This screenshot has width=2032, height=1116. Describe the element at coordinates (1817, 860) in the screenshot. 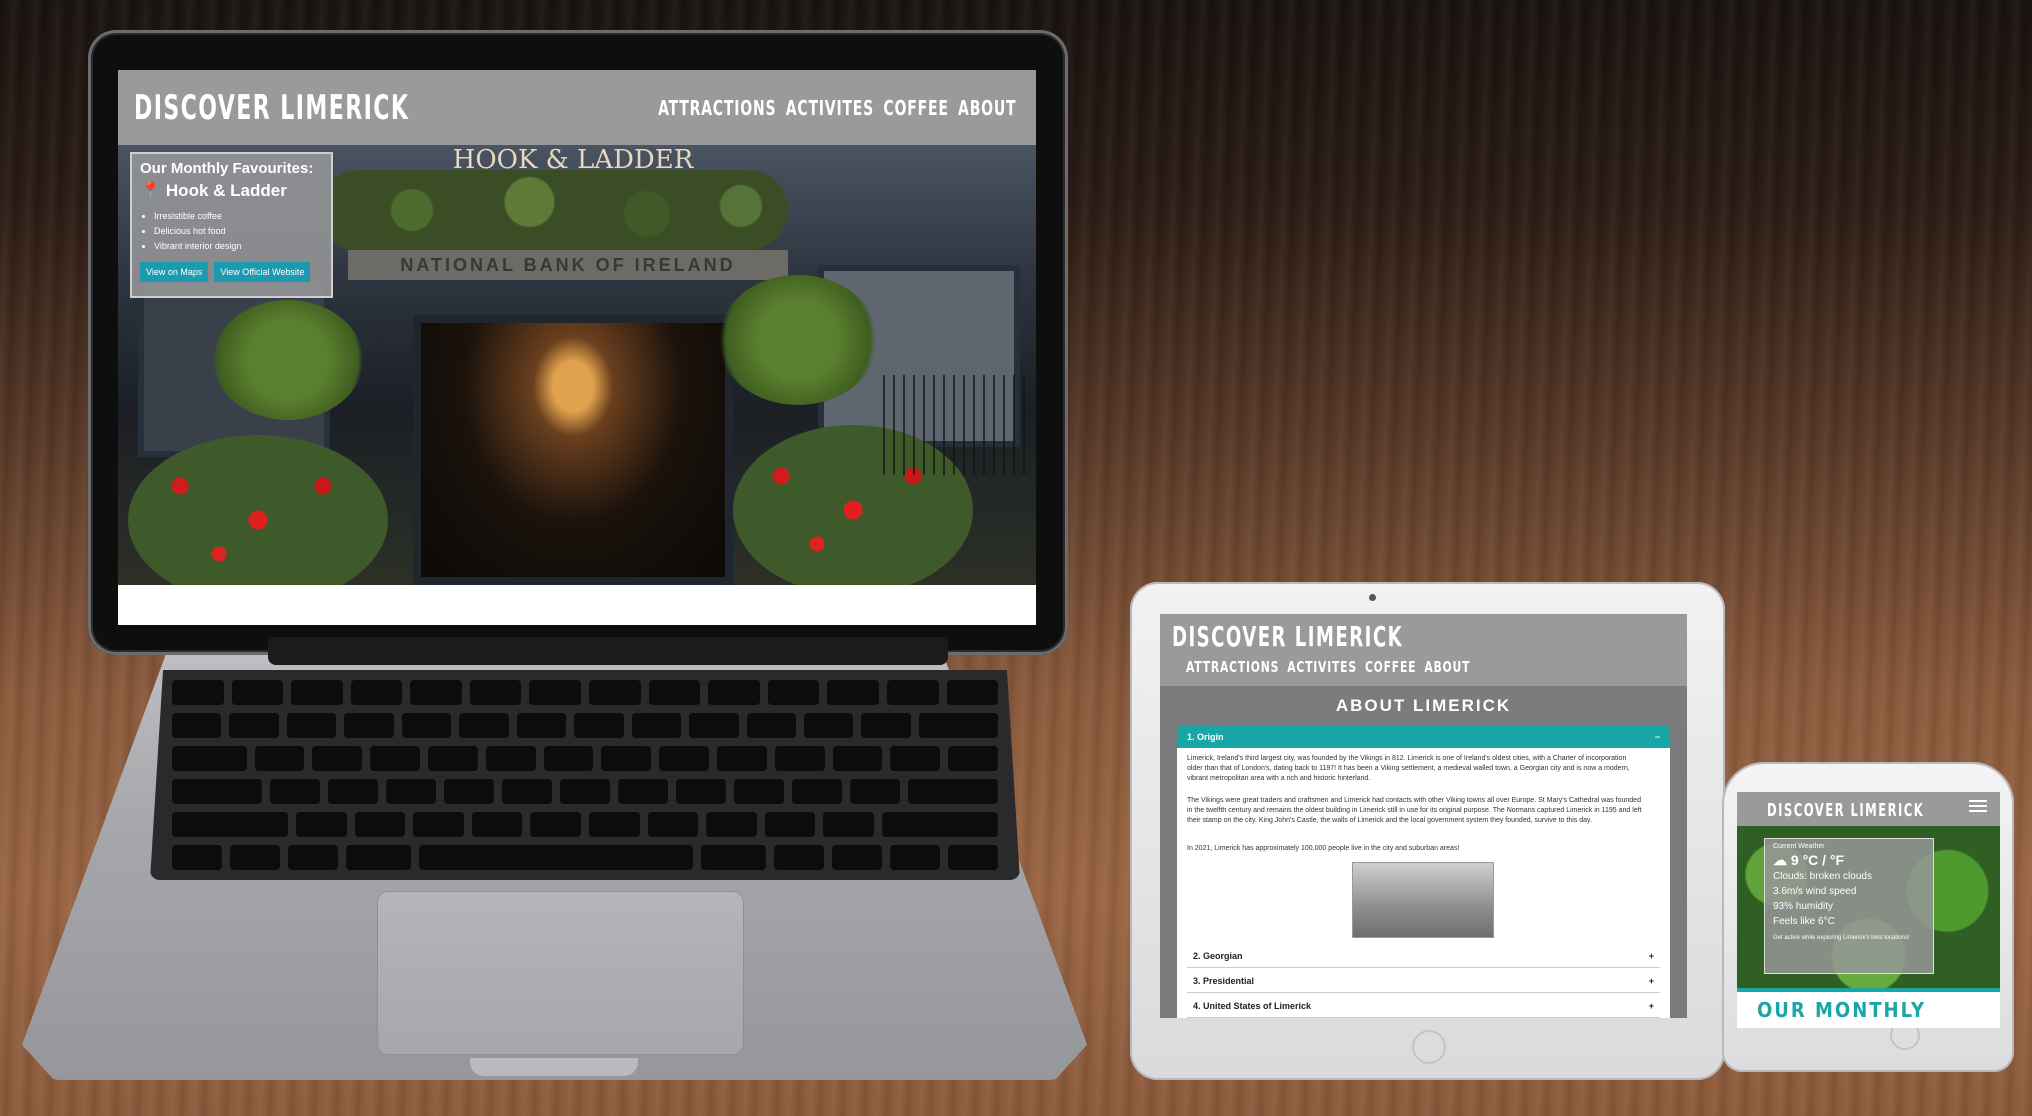

I see `temperature-text: 9 °C / °F` at that location.